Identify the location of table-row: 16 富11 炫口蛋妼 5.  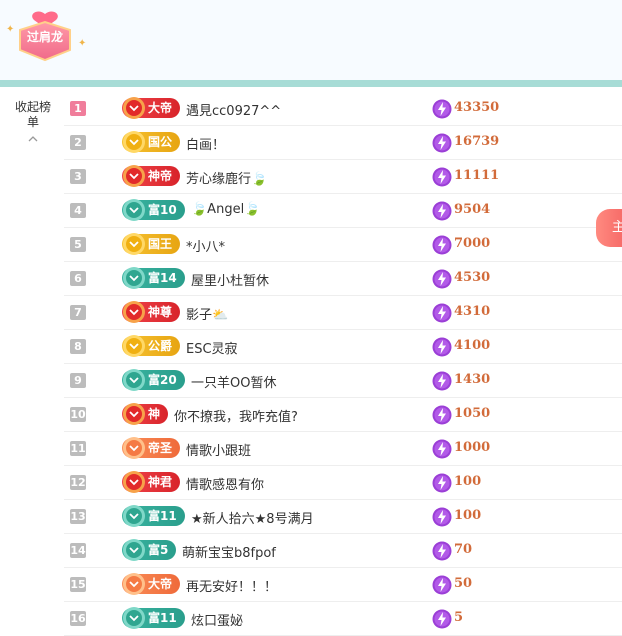
(343, 619).